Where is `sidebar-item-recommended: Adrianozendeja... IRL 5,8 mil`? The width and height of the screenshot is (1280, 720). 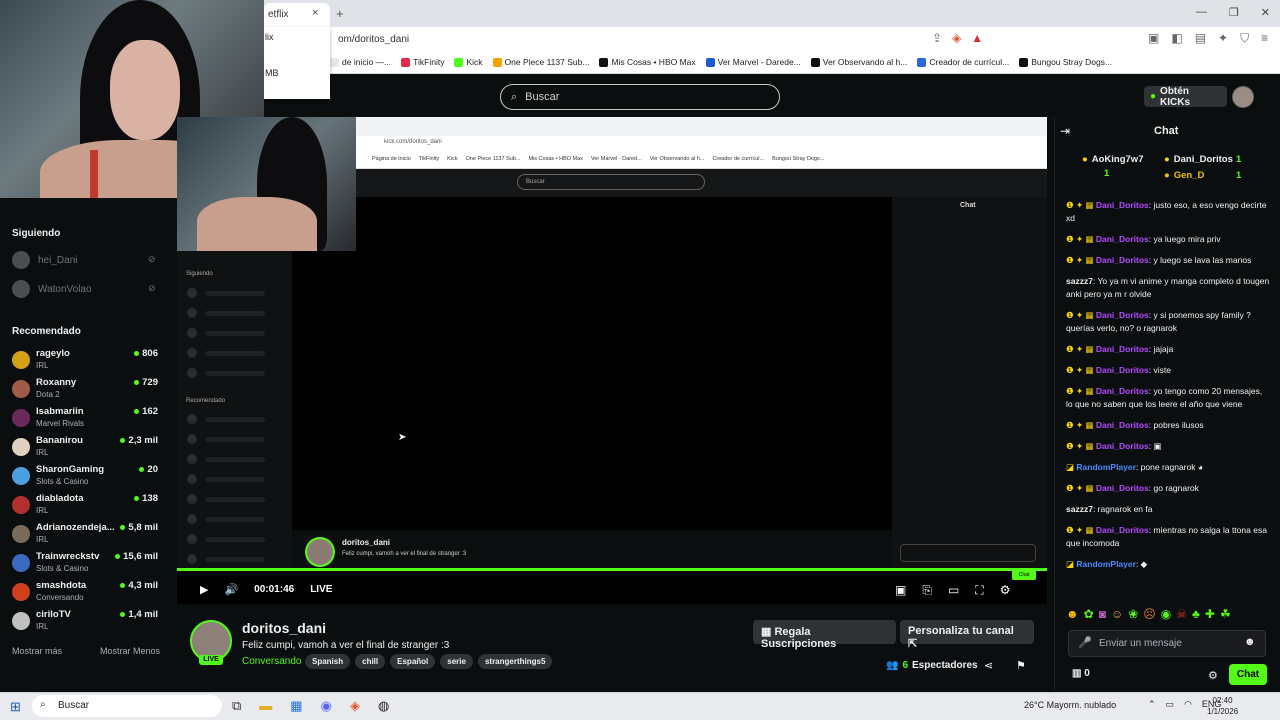 sidebar-item-recommended: Adrianozendeja... IRL 5,8 mil is located at coordinates (87, 536).